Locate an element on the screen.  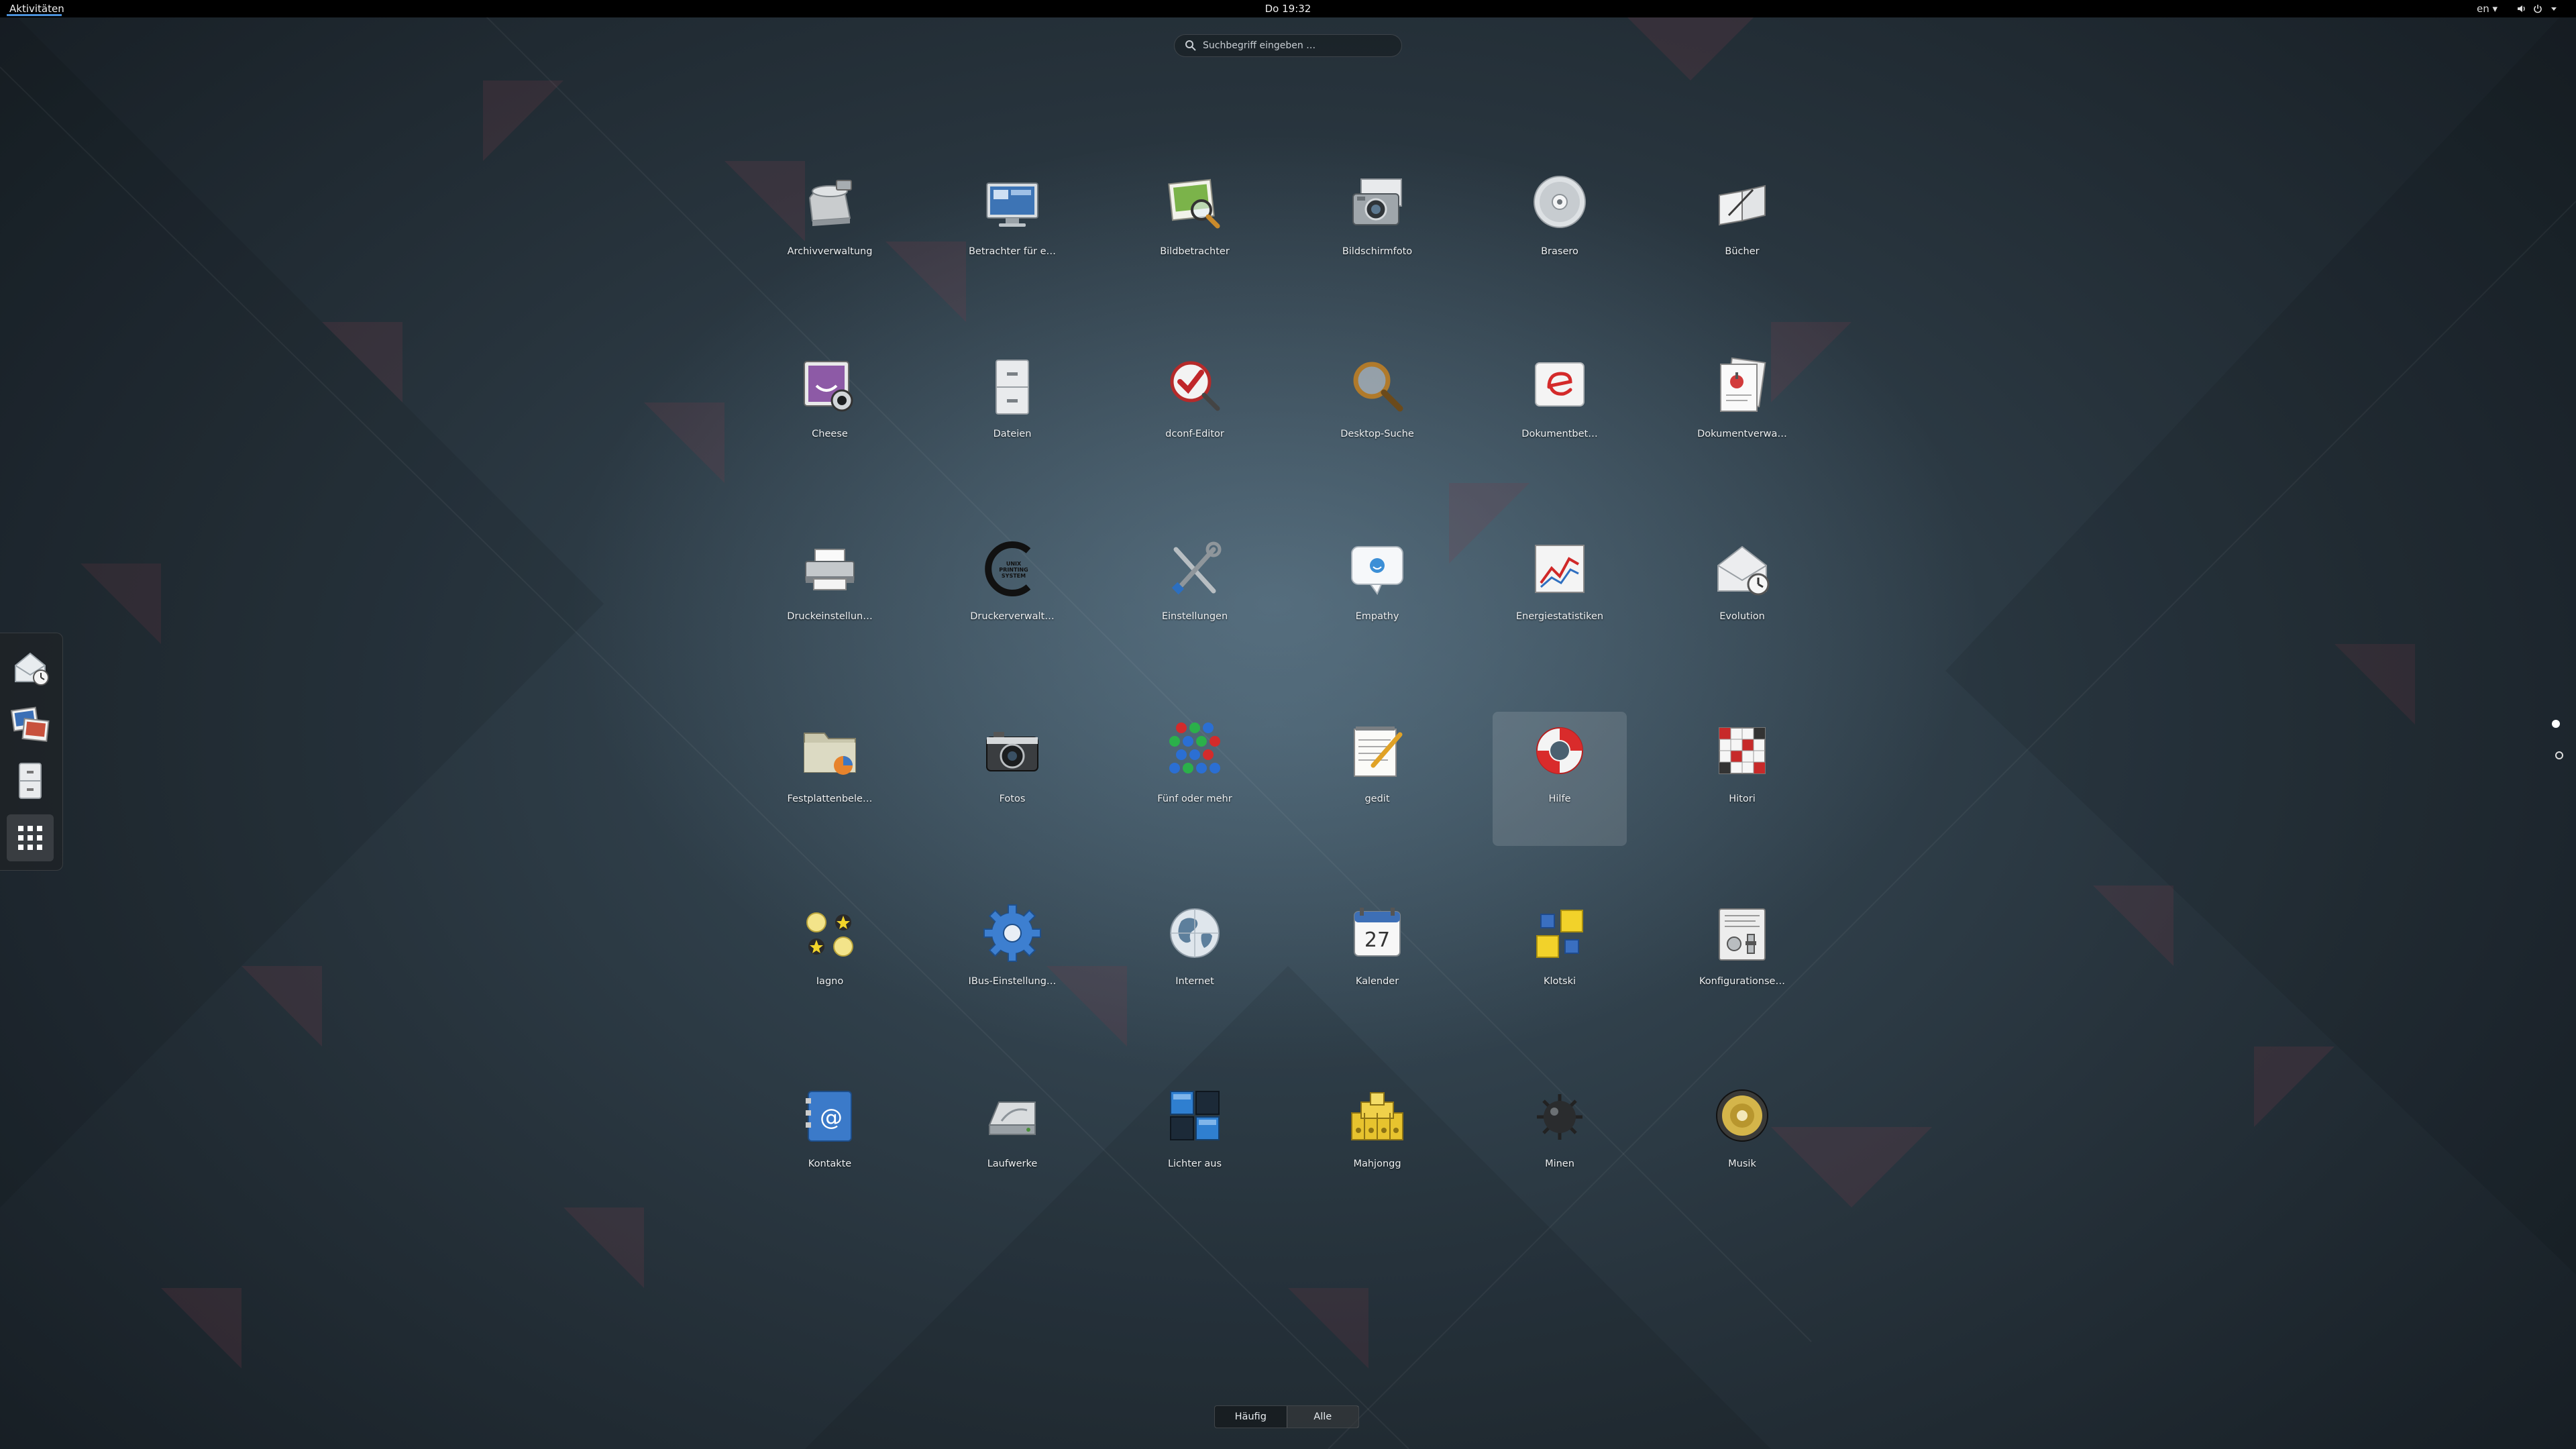
app-brasero: Brasero is located at coordinates (1560, 231).